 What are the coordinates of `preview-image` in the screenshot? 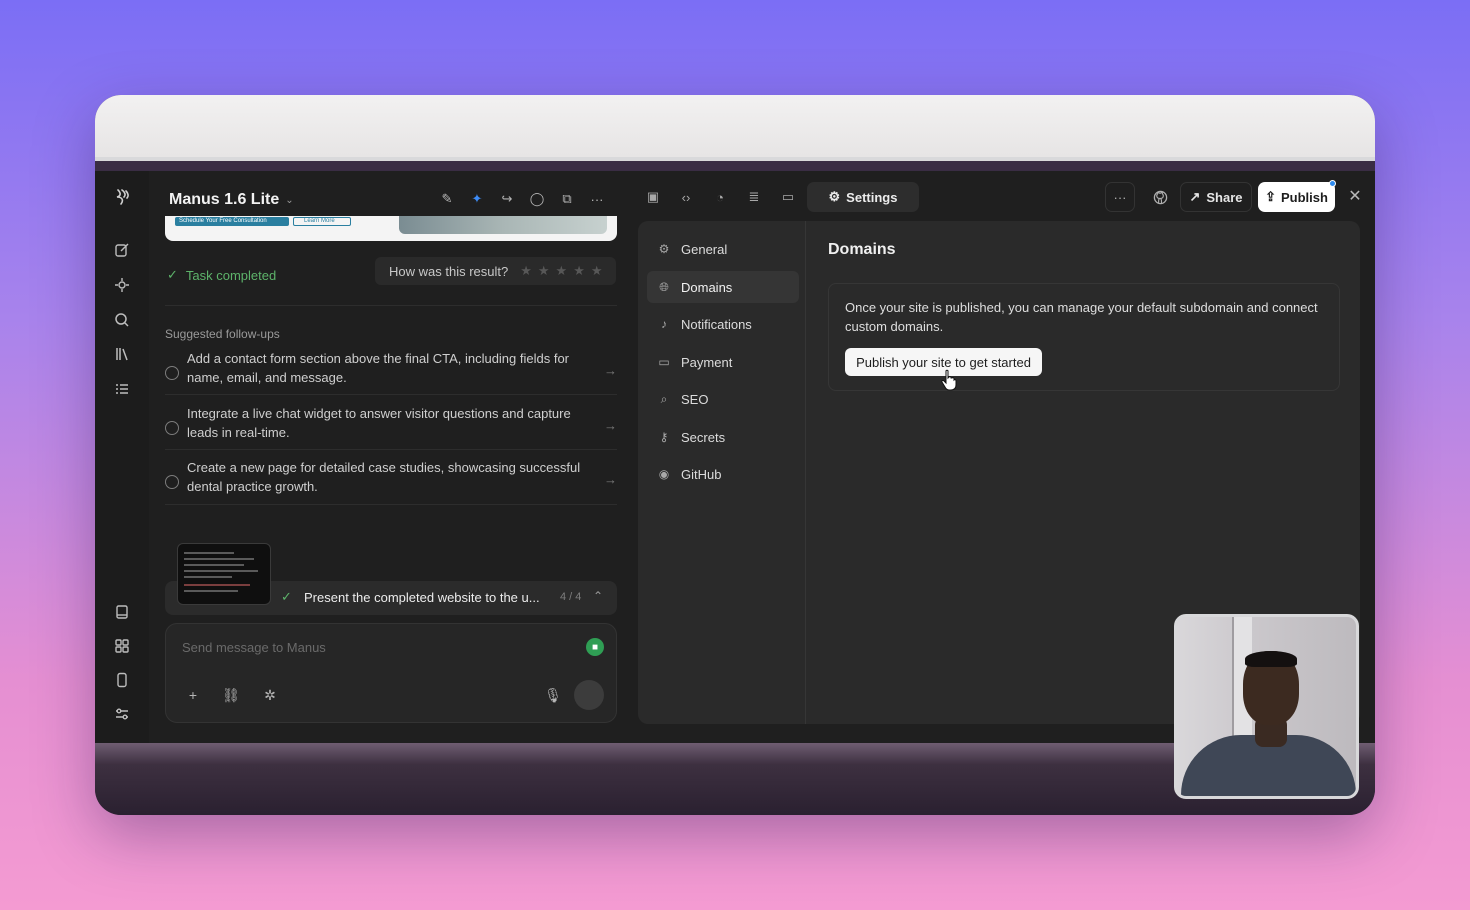 It's located at (503, 225).